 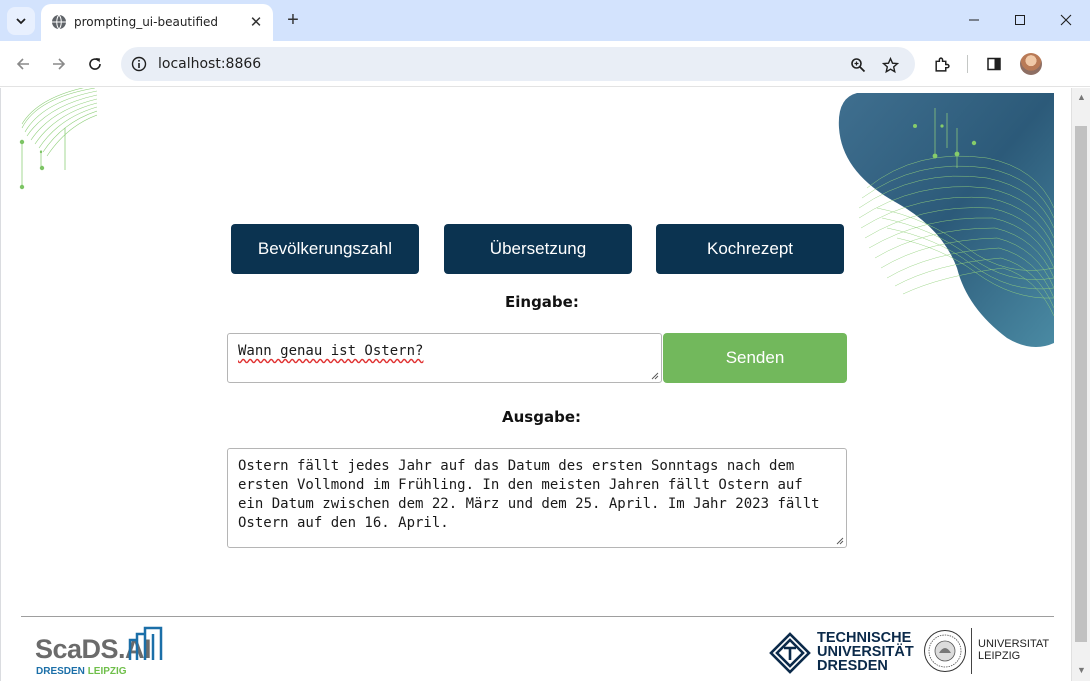 I want to click on tab-title: prompting_ui-beautified, so click(x=146, y=22).